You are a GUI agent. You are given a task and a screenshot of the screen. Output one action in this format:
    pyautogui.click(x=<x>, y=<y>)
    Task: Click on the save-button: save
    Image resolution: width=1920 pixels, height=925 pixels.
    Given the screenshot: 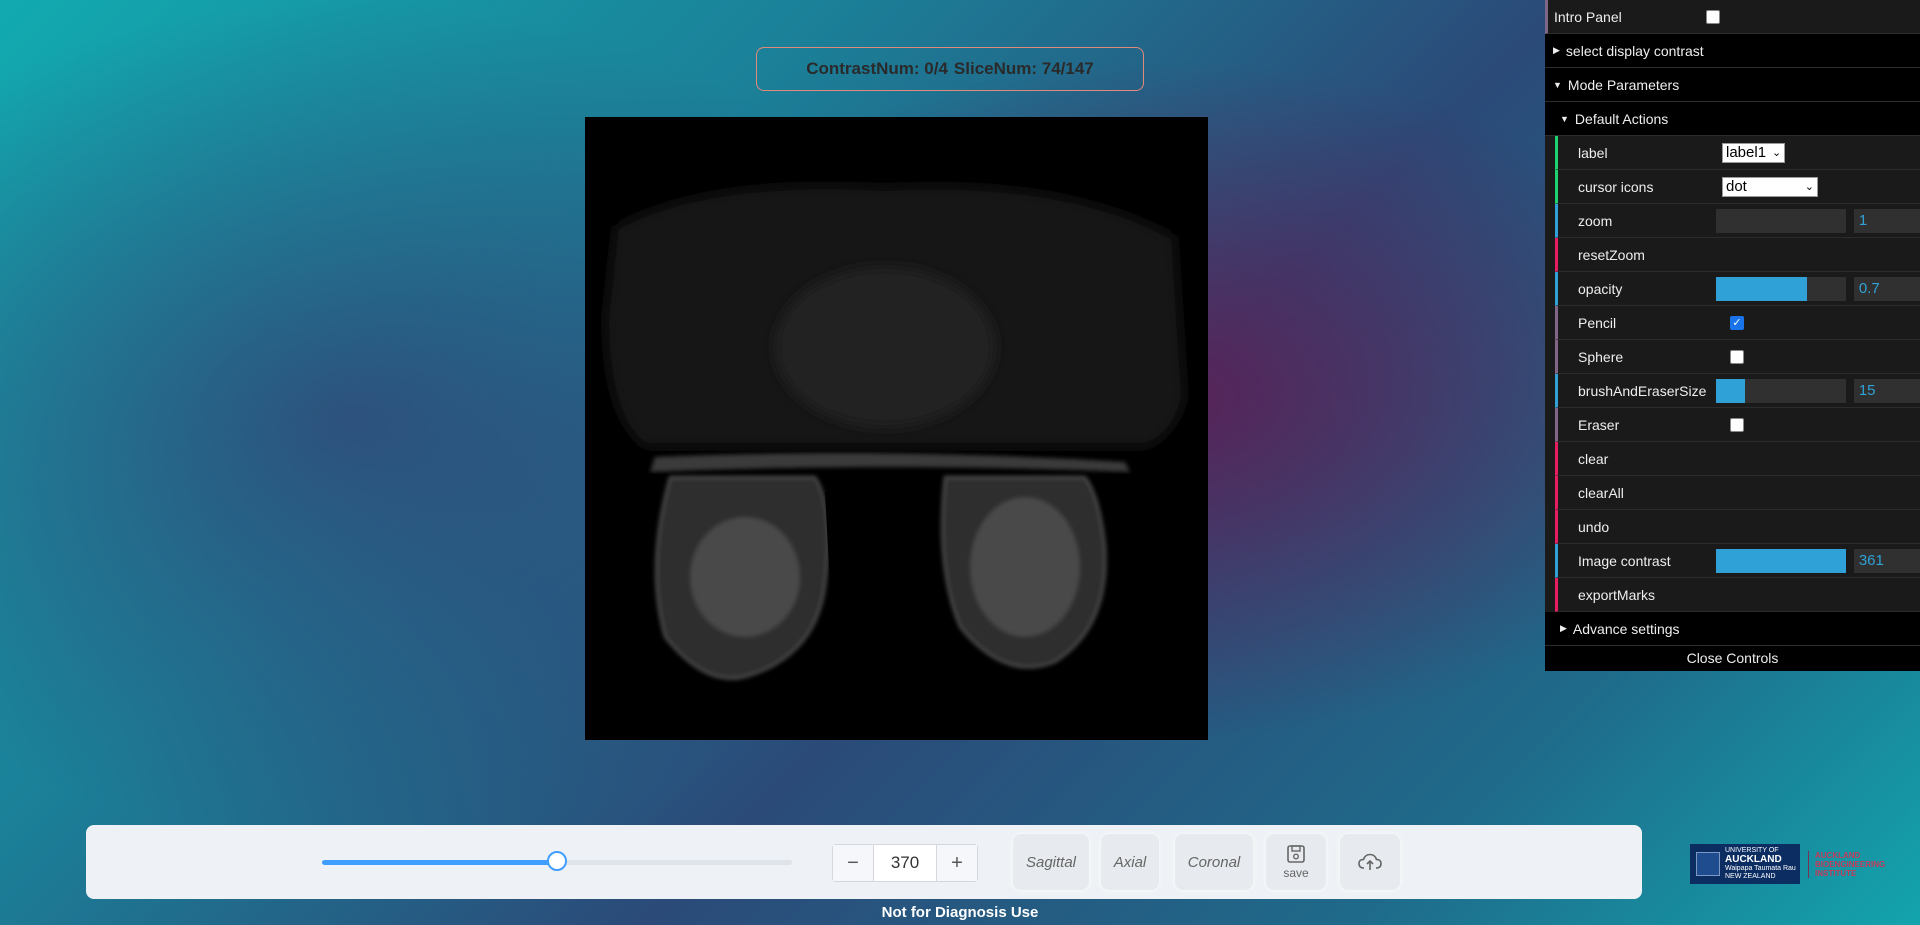 What is the action you would take?
    pyautogui.click(x=1296, y=862)
    